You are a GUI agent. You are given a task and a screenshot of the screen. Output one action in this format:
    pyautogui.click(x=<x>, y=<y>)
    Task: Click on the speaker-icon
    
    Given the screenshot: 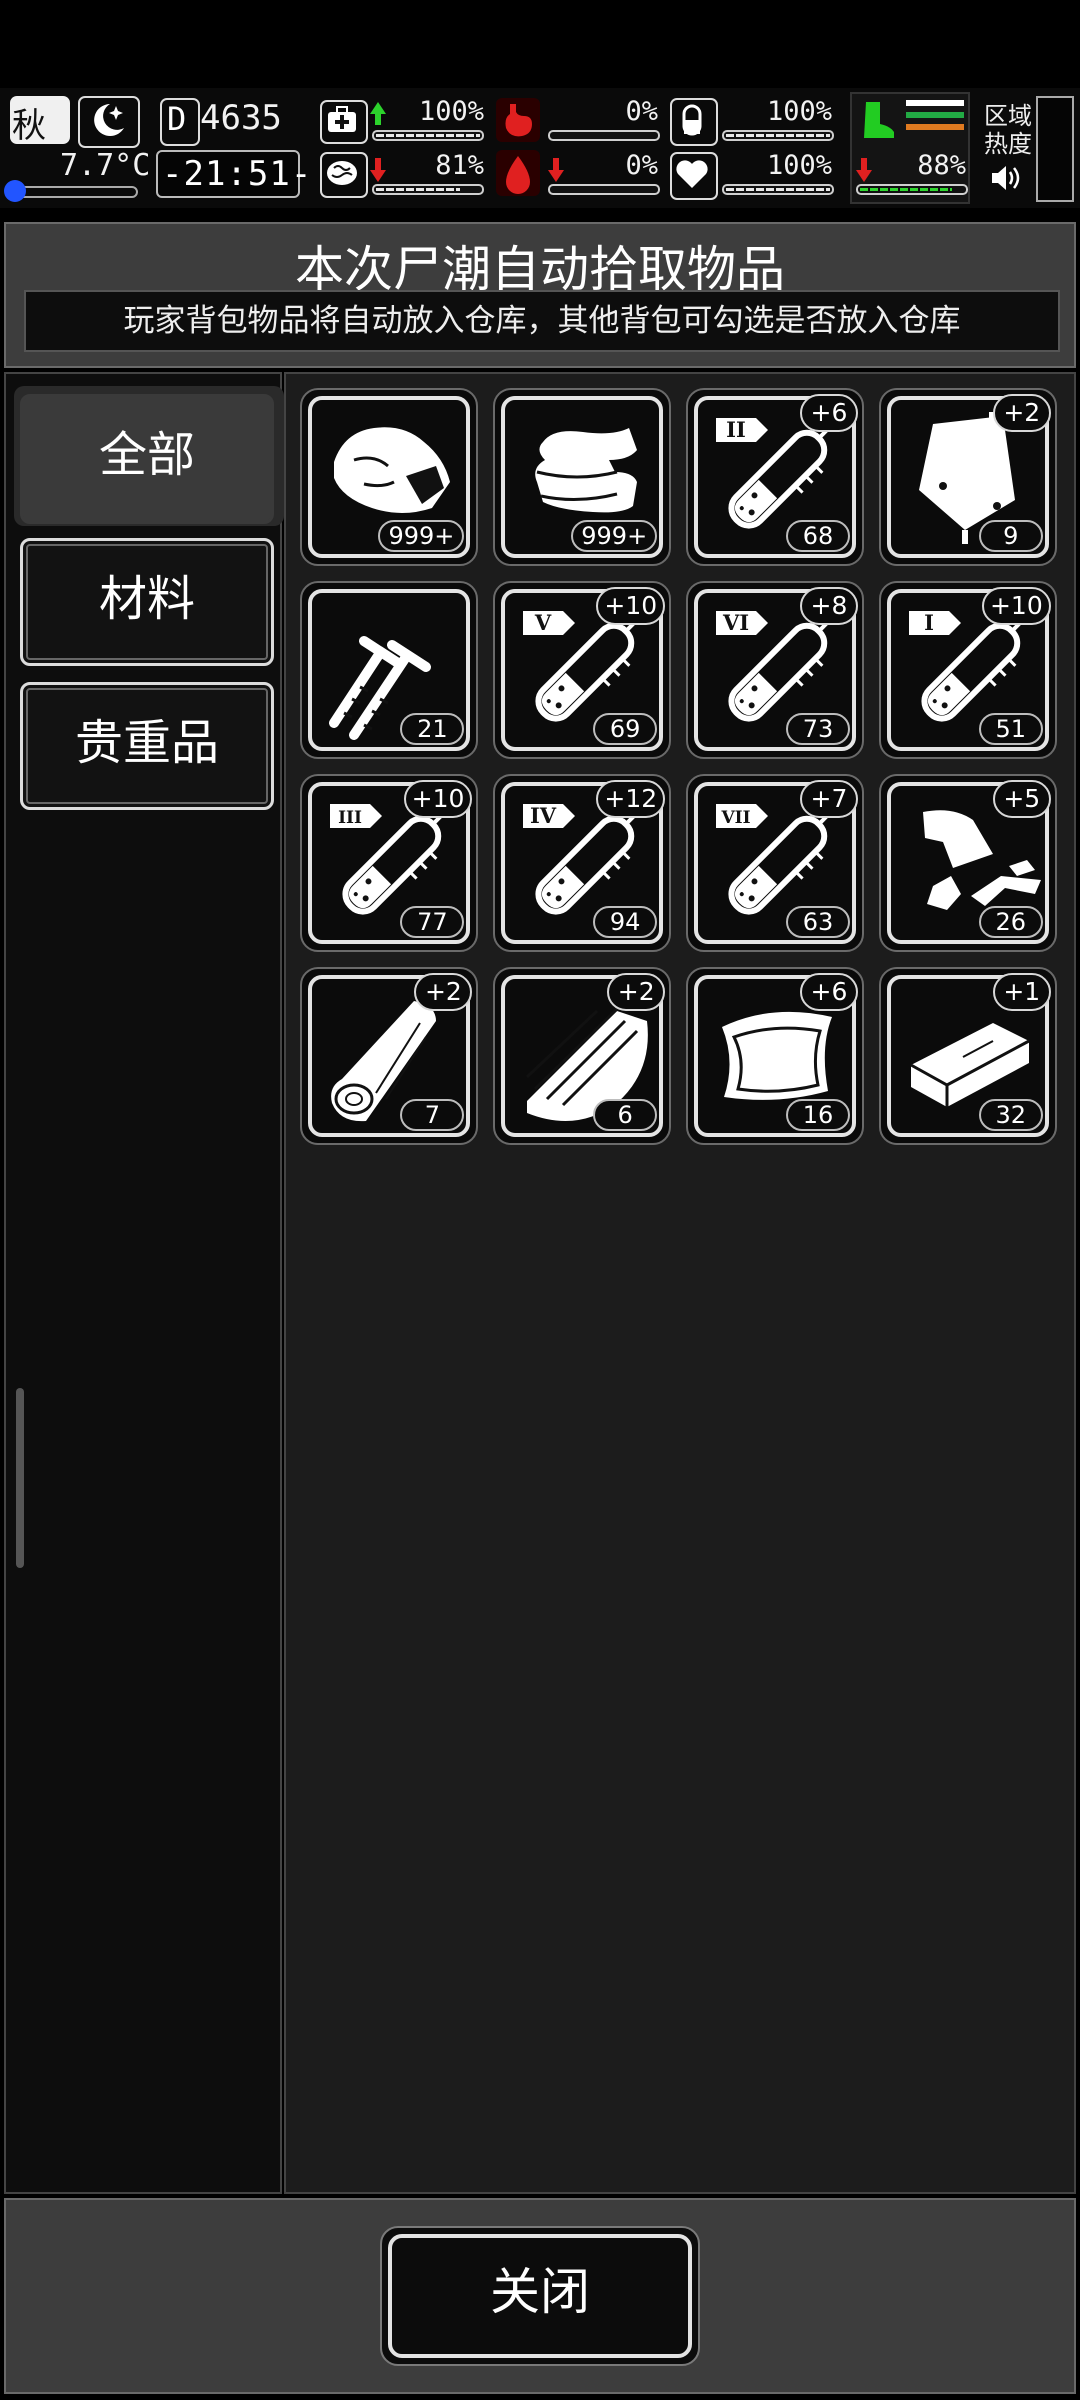 What is the action you would take?
    pyautogui.click(x=1006, y=178)
    